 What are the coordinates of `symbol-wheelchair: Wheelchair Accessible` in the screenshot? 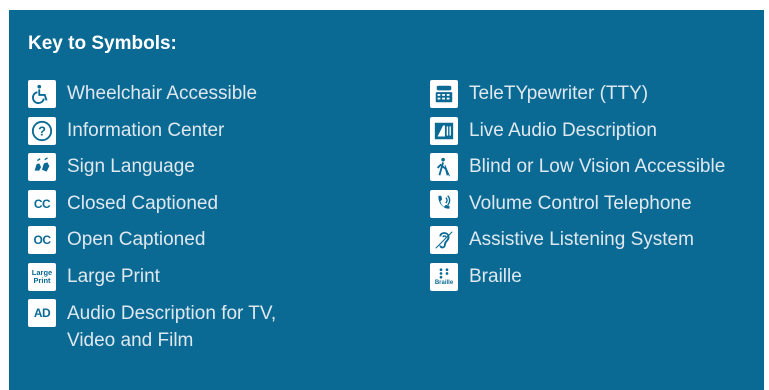 It's located at (167, 98).